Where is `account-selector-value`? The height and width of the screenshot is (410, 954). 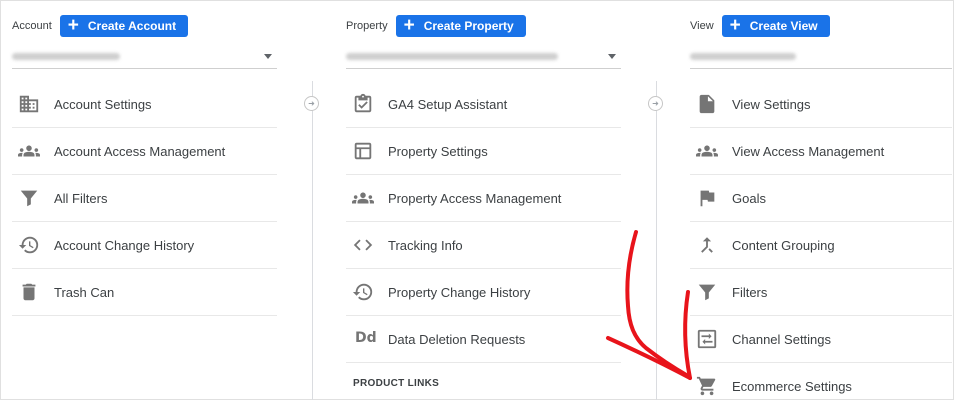 account-selector-value is located at coordinates (66, 56).